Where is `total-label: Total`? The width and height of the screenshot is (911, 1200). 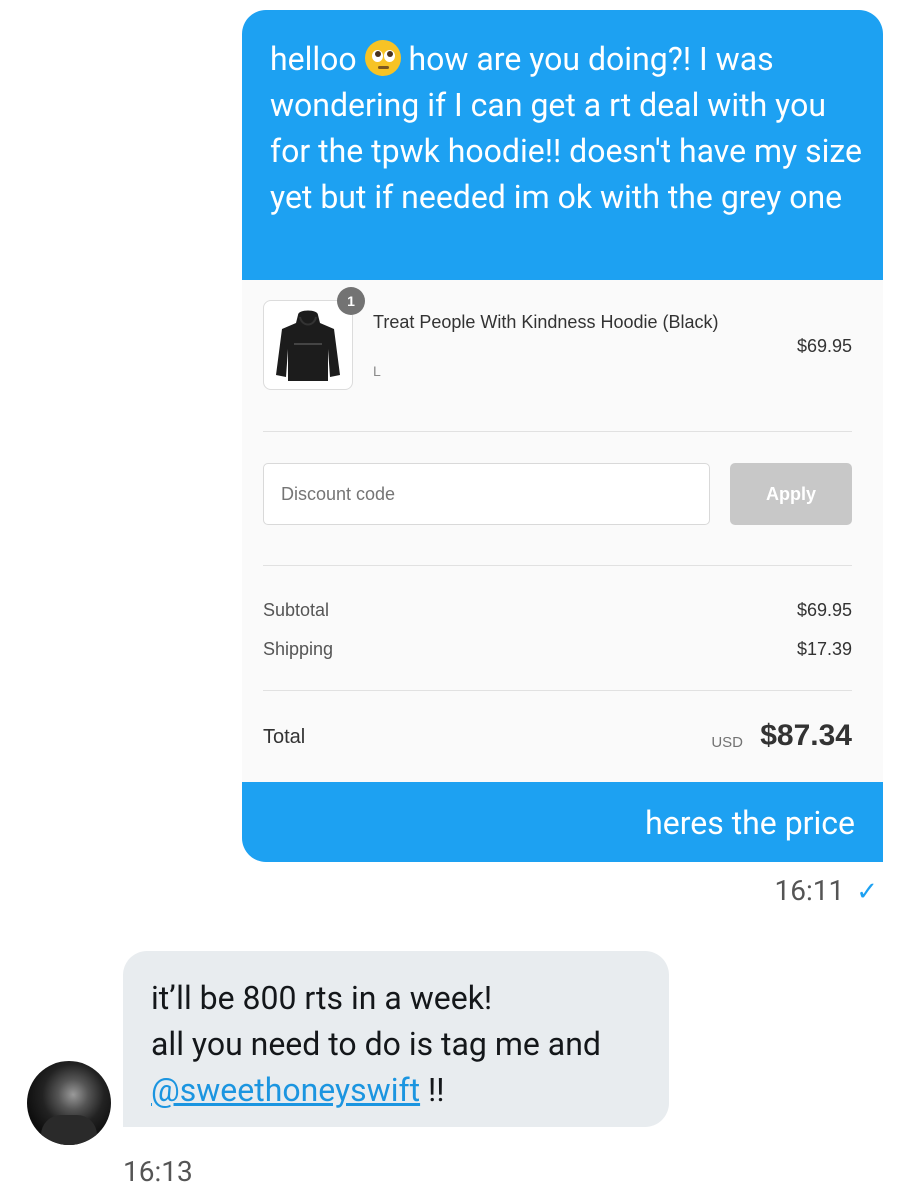 total-label: Total is located at coordinates (284, 737).